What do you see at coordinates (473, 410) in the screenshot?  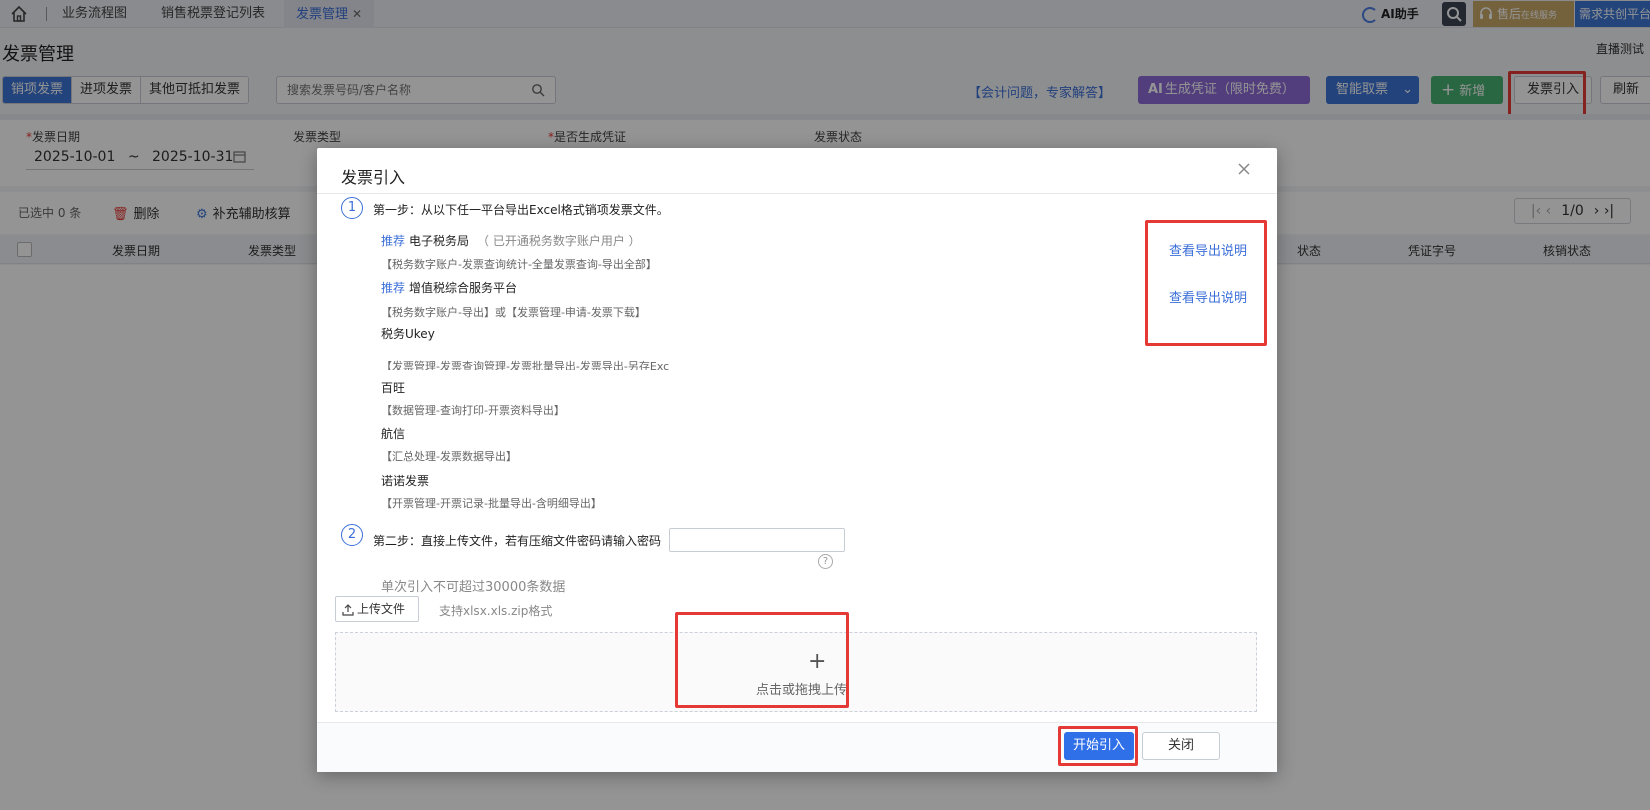 I see `platform-baiwang-path: 【数据管理-查询打印-开票资料导出】` at bounding box center [473, 410].